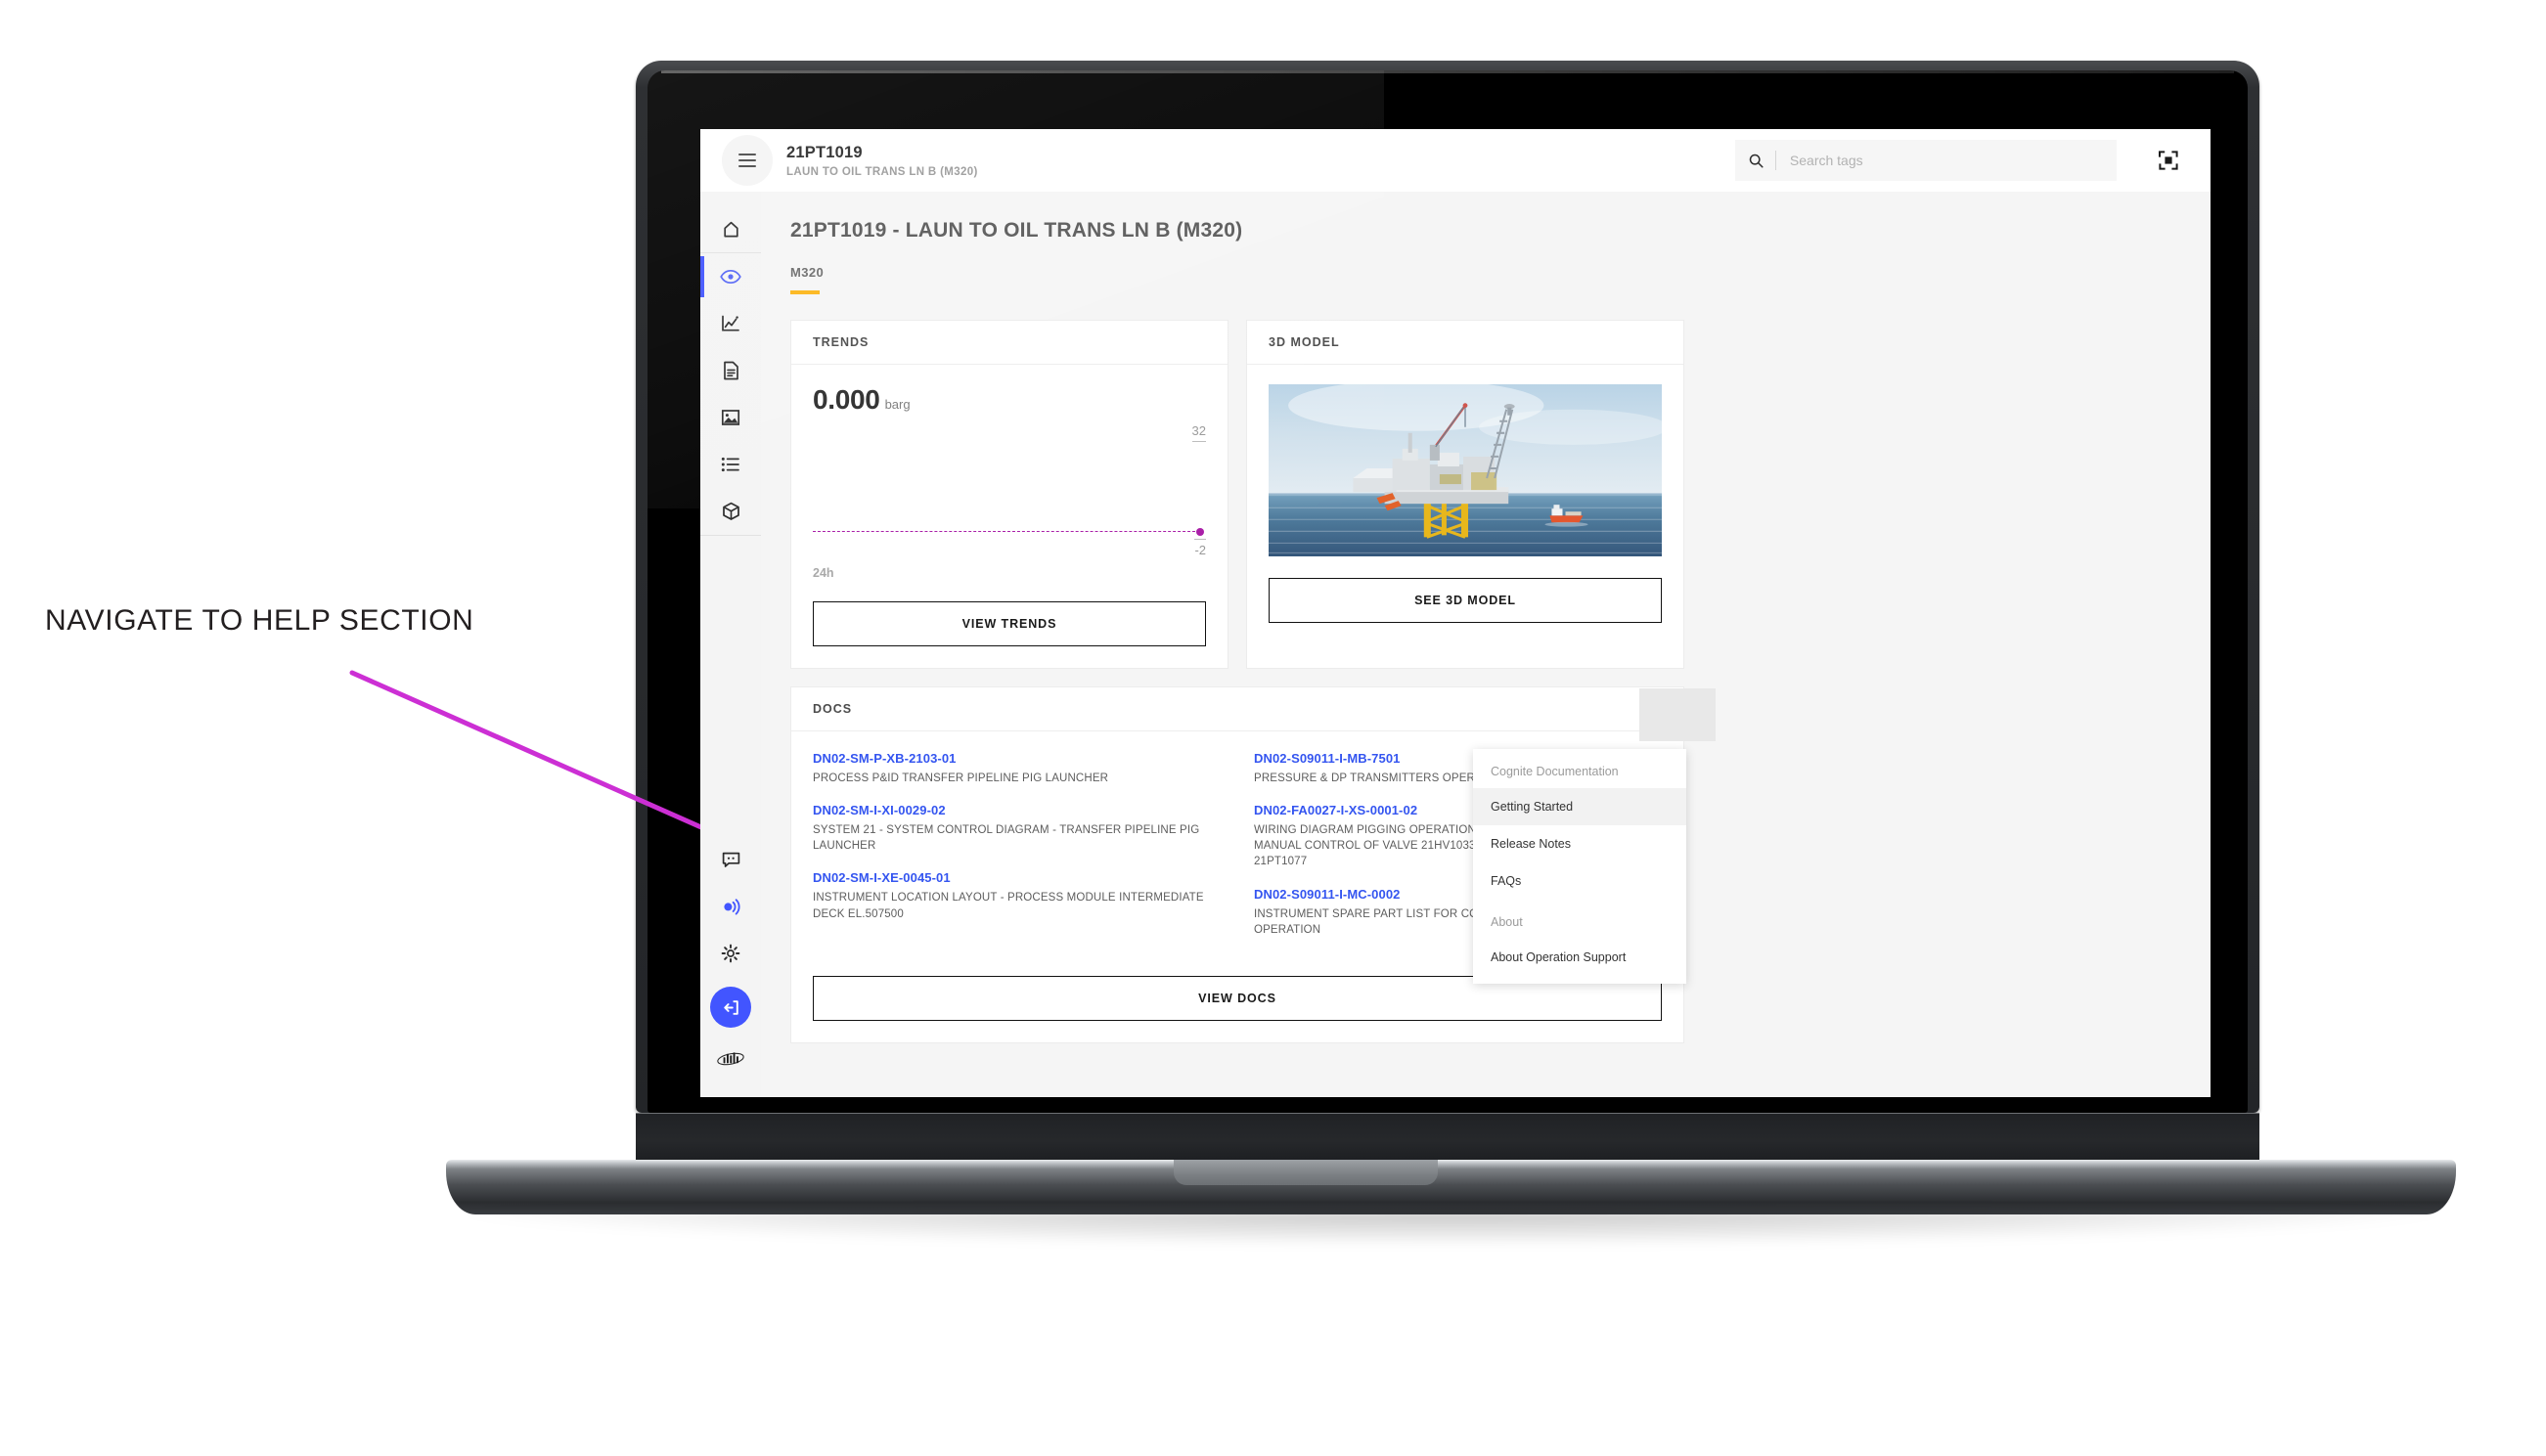 The height and width of the screenshot is (1456, 2546). I want to click on hamburger-menu-button, so click(747, 160).